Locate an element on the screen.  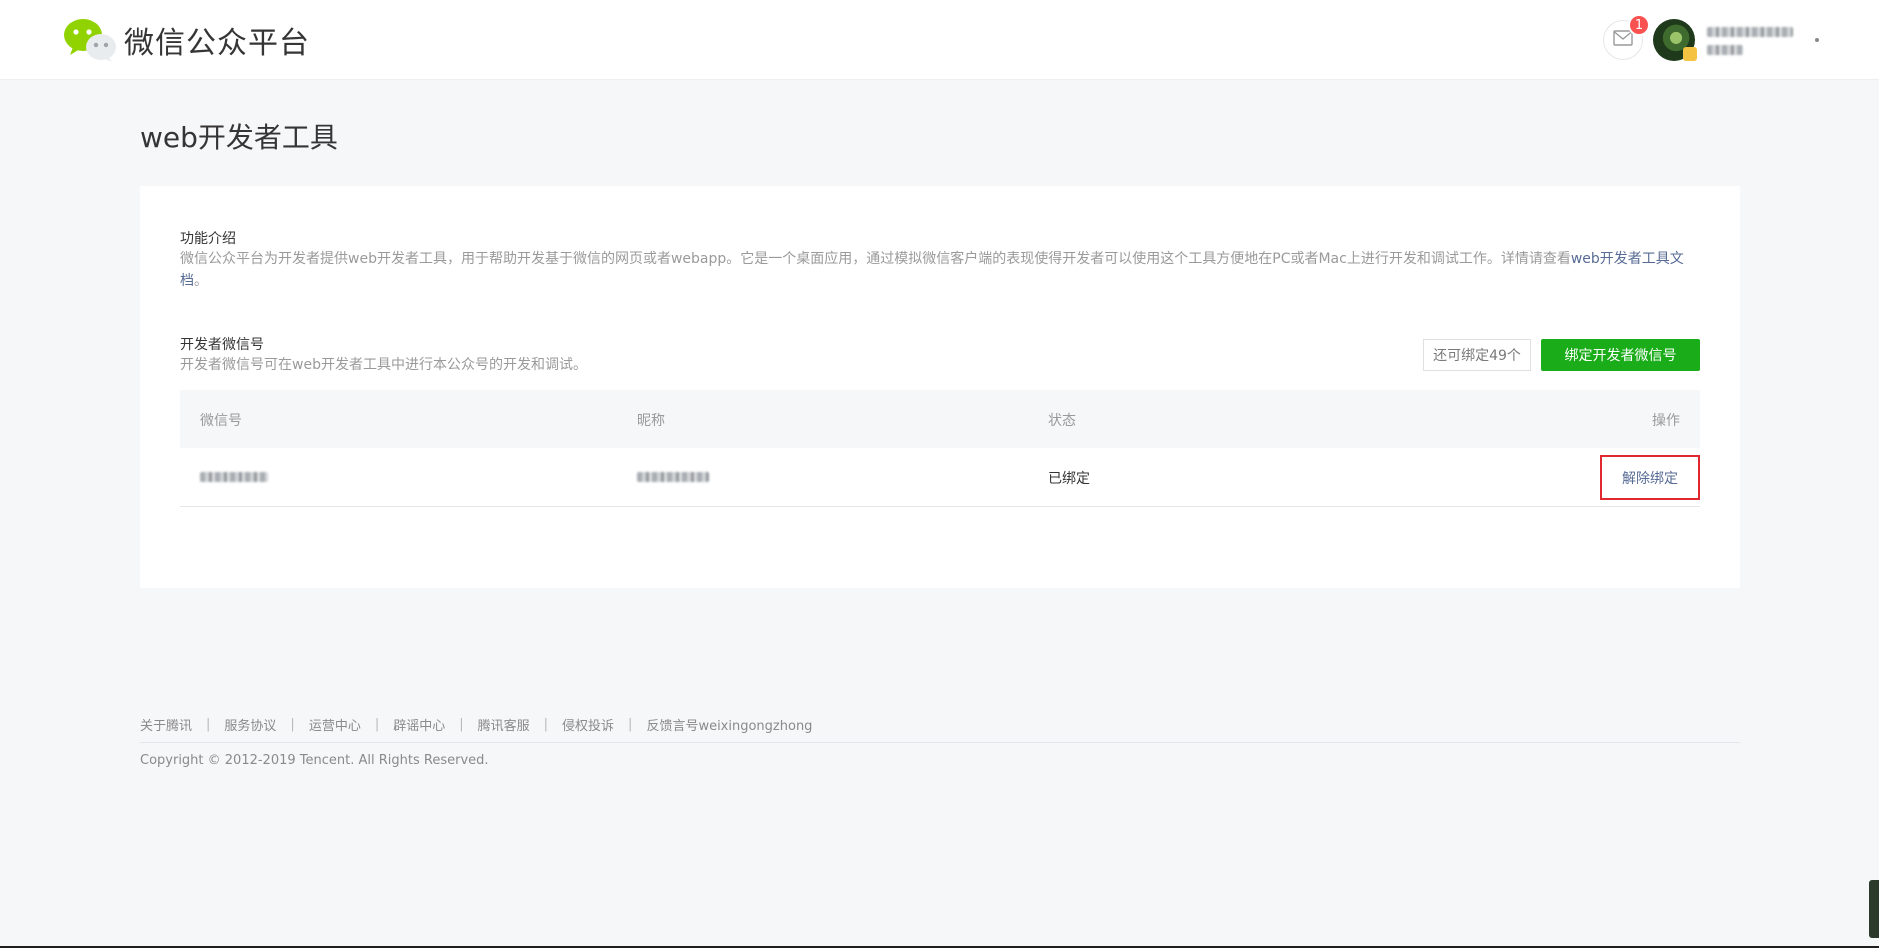
developer-title: 开发者微信号 is located at coordinates (222, 345).